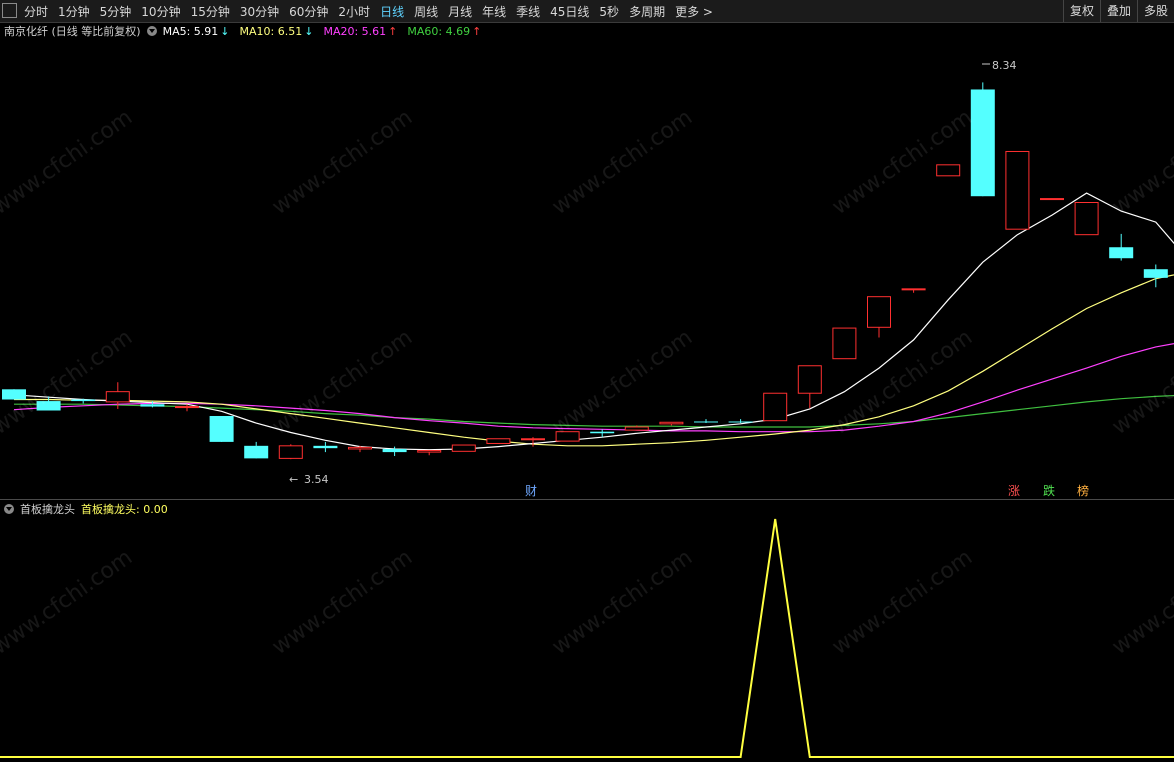 Image resolution: width=1174 pixels, height=762 pixels. What do you see at coordinates (9, 509) in the screenshot?
I see `indicator-dropdown-icon` at bounding box center [9, 509].